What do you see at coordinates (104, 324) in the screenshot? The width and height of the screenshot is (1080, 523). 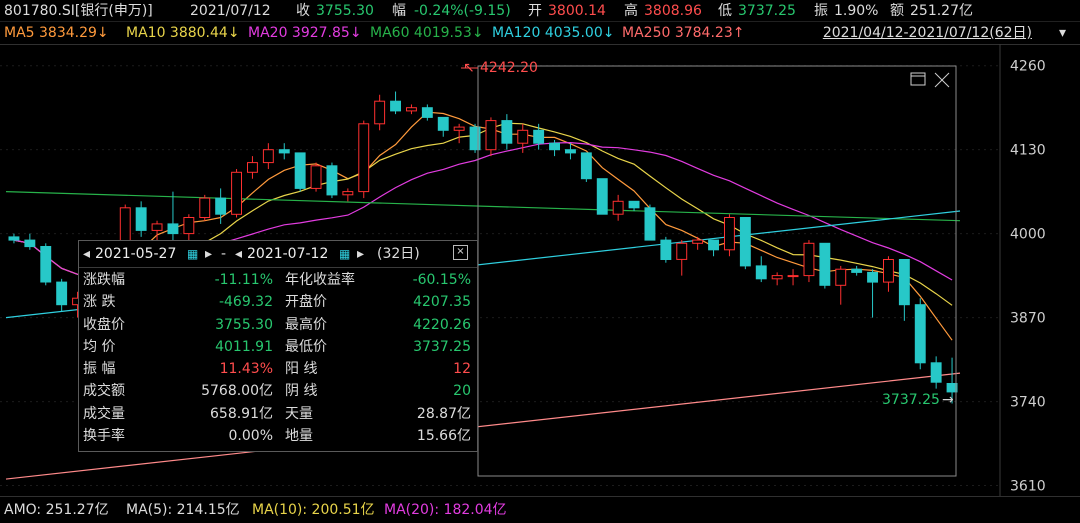 I see `stat-label: 收盘价` at bounding box center [104, 324].